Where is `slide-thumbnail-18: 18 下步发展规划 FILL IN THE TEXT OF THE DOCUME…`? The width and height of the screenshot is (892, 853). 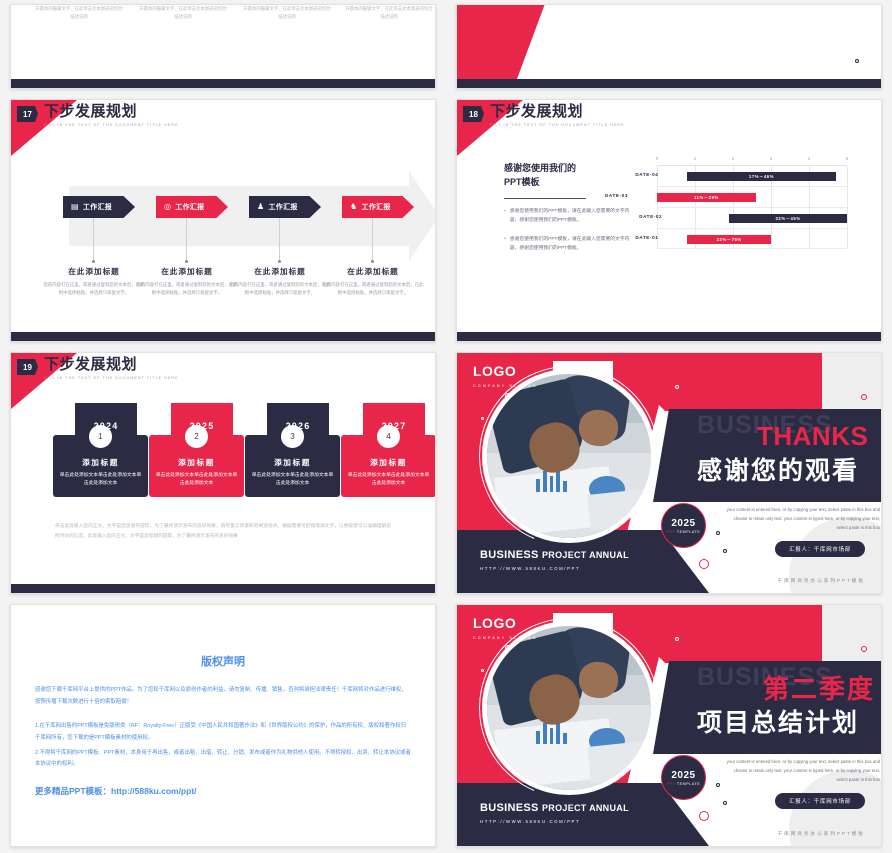
slide-thumbnail-18: 18 下步发展规划 FILL IN THE TEXT OF THE DOCUME… is located at coordinates (669, 220).